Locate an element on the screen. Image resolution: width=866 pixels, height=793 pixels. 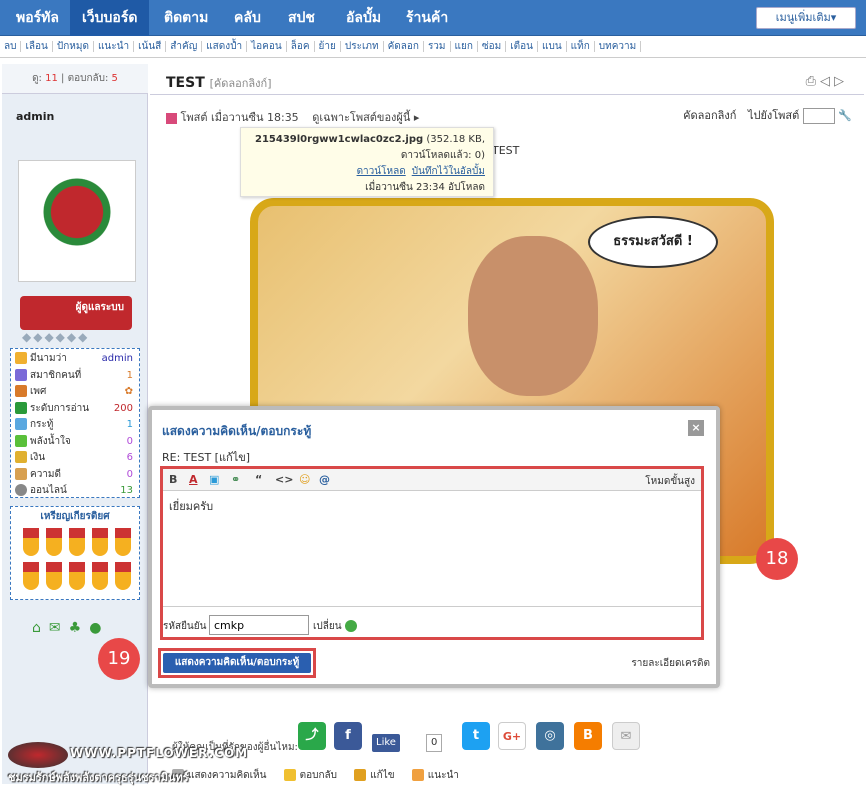
mod-stamp: แสดงป้ำ is located at coordinates (225, 46).